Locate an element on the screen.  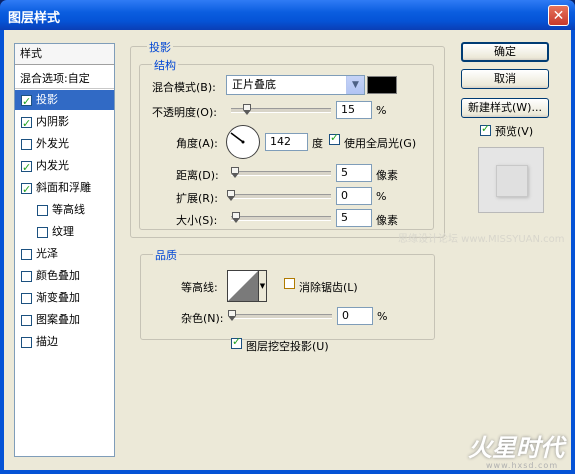
style-item: 光泽 is located at coordinates (64, 254).